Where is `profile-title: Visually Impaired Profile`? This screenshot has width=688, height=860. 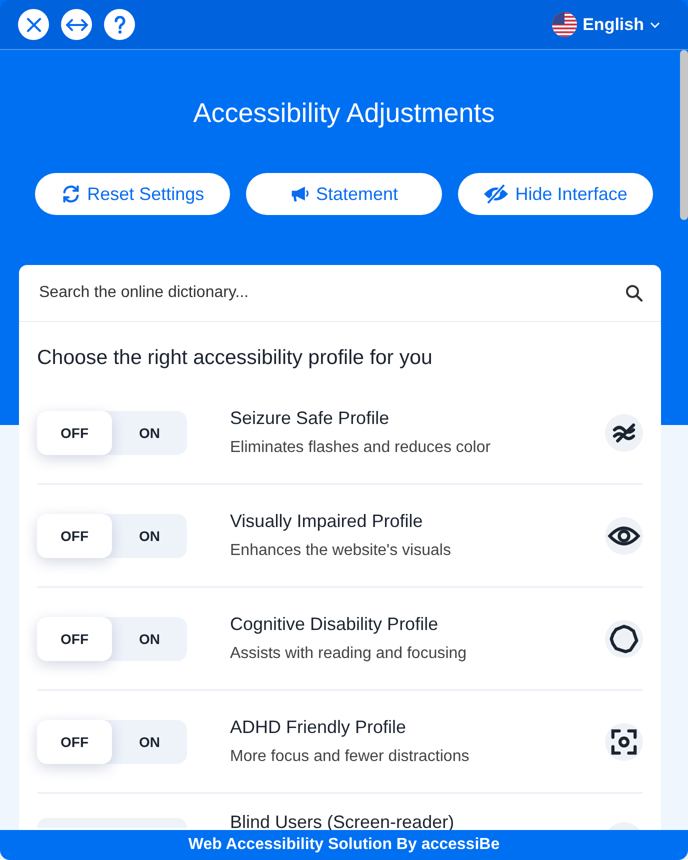
profile-title: Visually Impaired Profile is located at coordinates (327, 521).